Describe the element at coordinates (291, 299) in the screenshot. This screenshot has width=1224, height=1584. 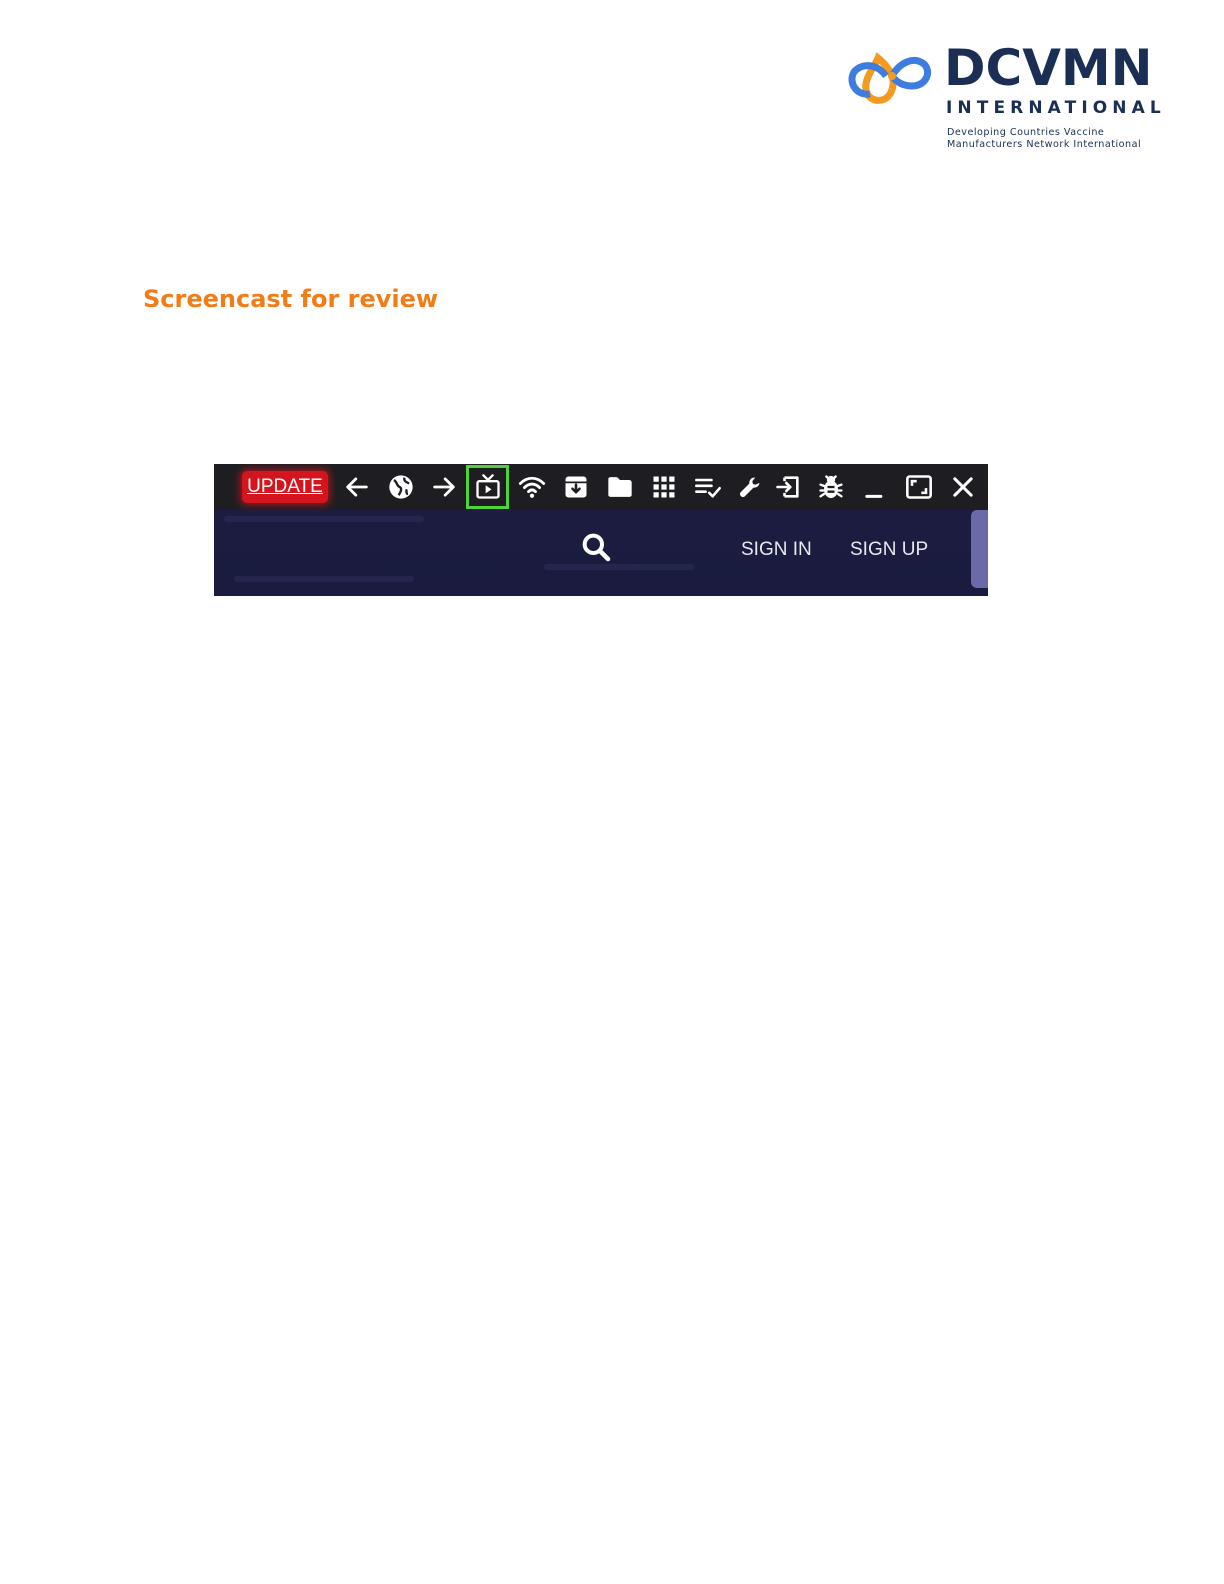
I see `section-heading: Screencast for review` at that location.